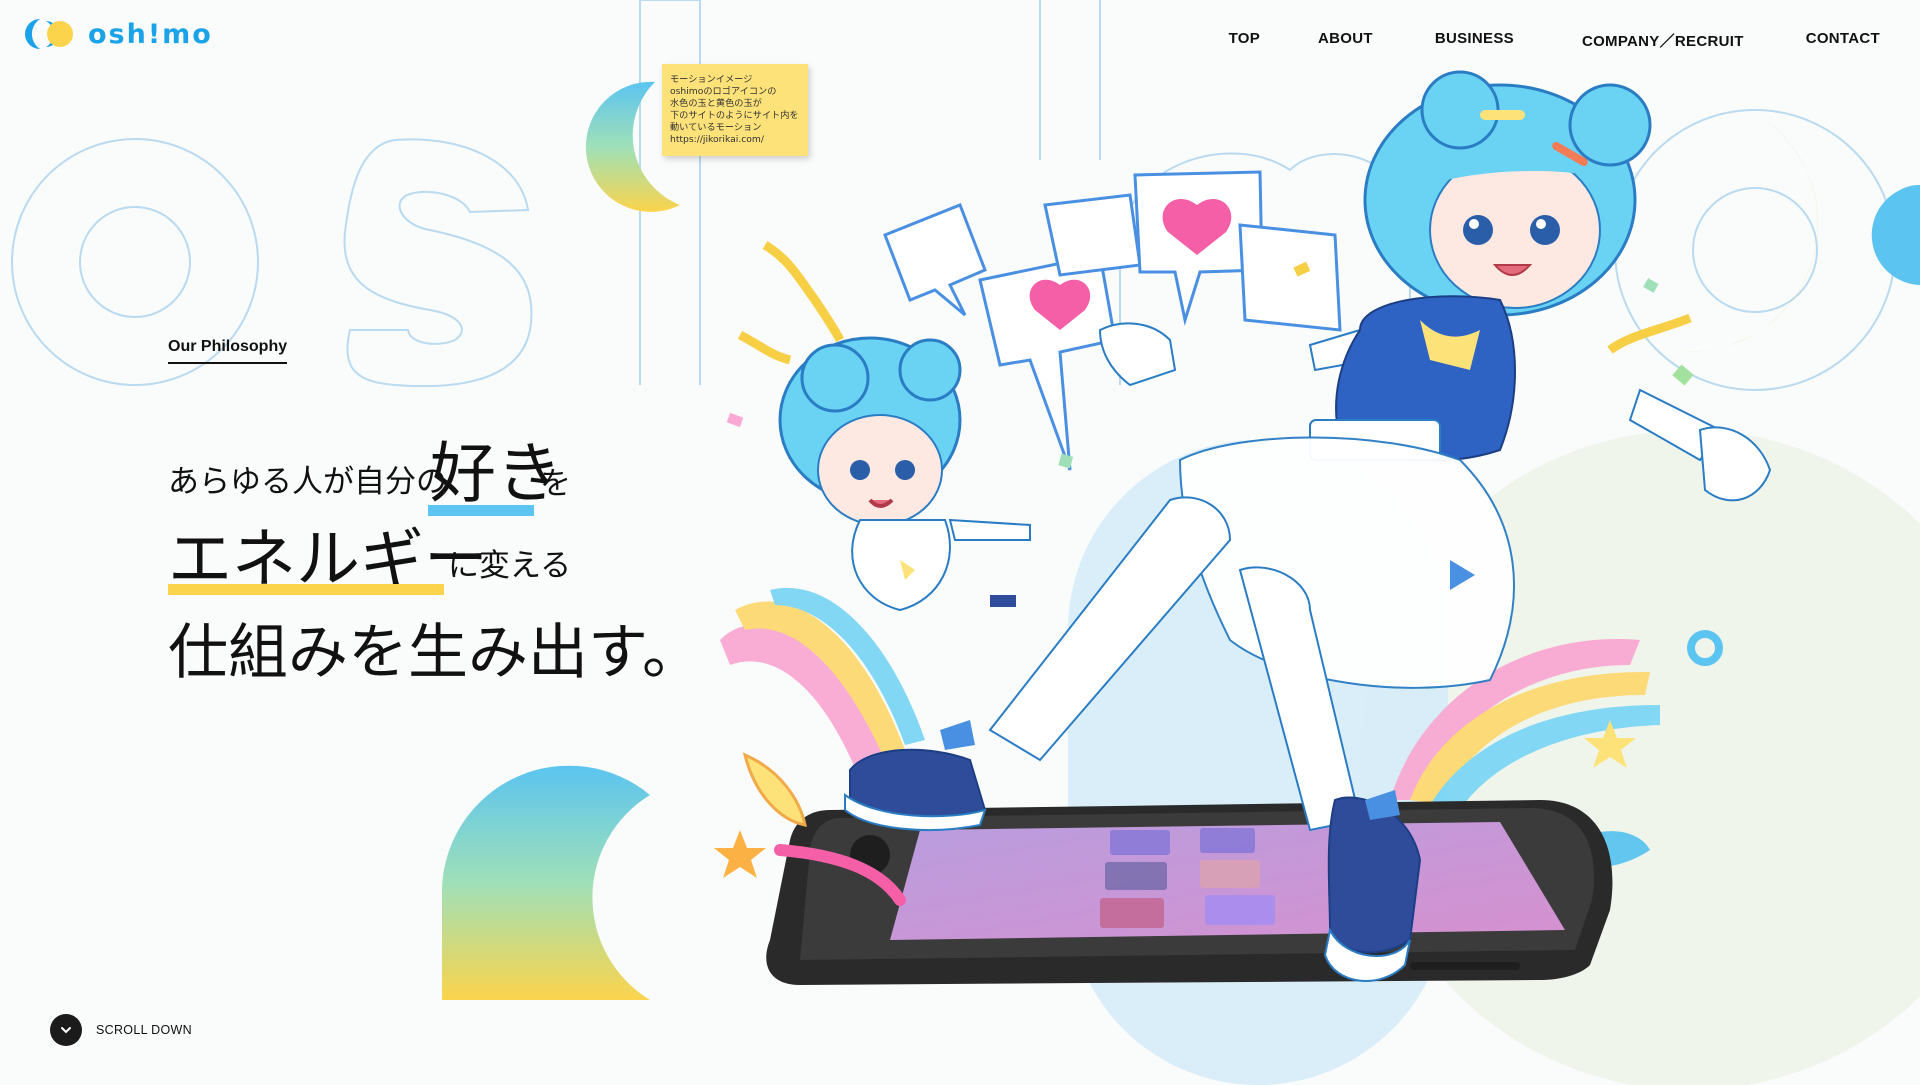  Describe the element at coordinates (711, 79) in the screenshot. I see `note-line: モーションイメージ` at that location.